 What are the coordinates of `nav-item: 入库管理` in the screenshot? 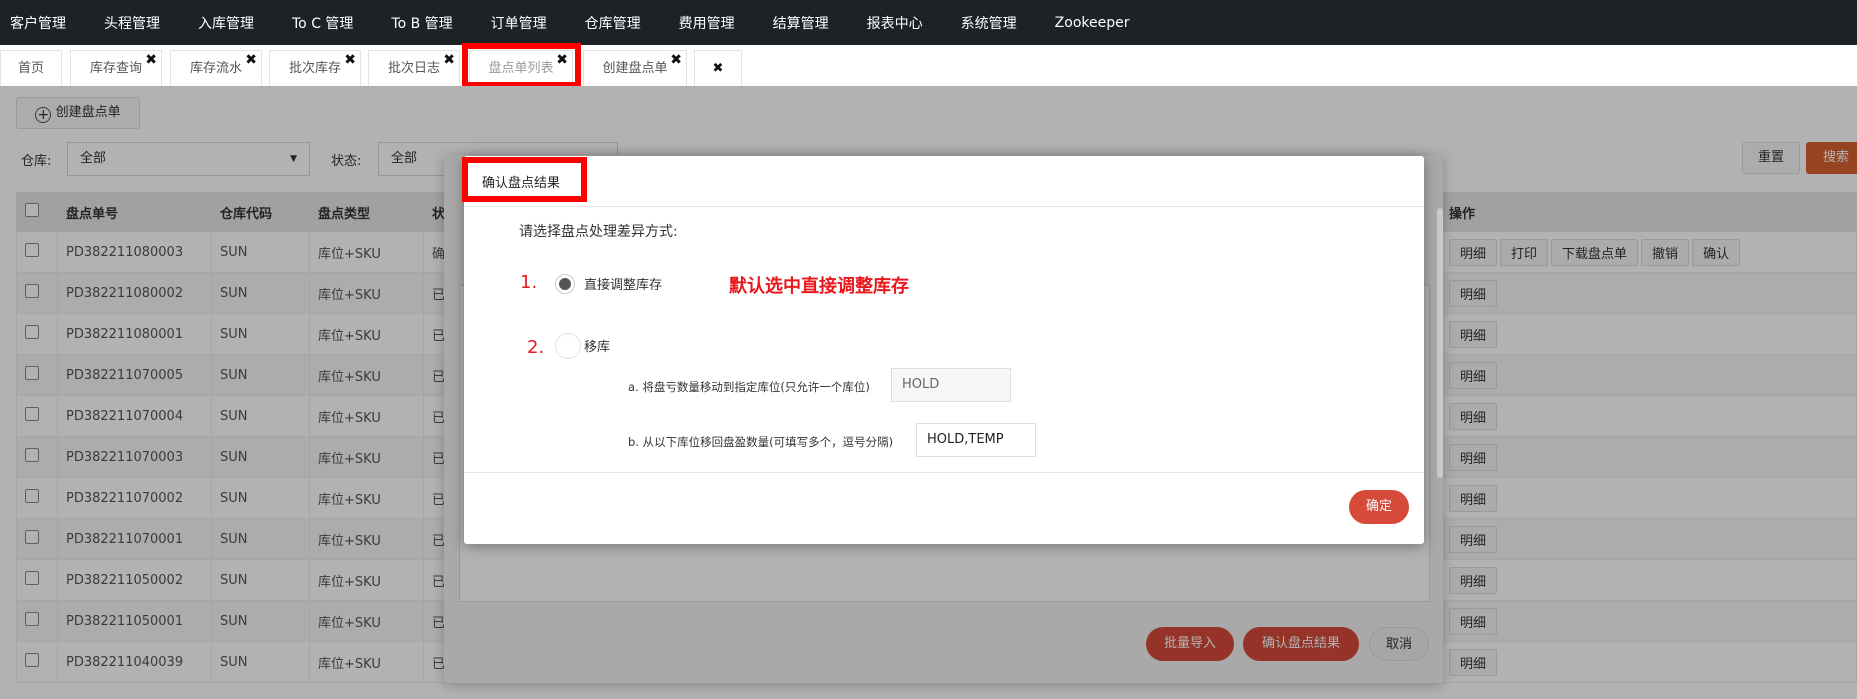 It's located at (221, 23).